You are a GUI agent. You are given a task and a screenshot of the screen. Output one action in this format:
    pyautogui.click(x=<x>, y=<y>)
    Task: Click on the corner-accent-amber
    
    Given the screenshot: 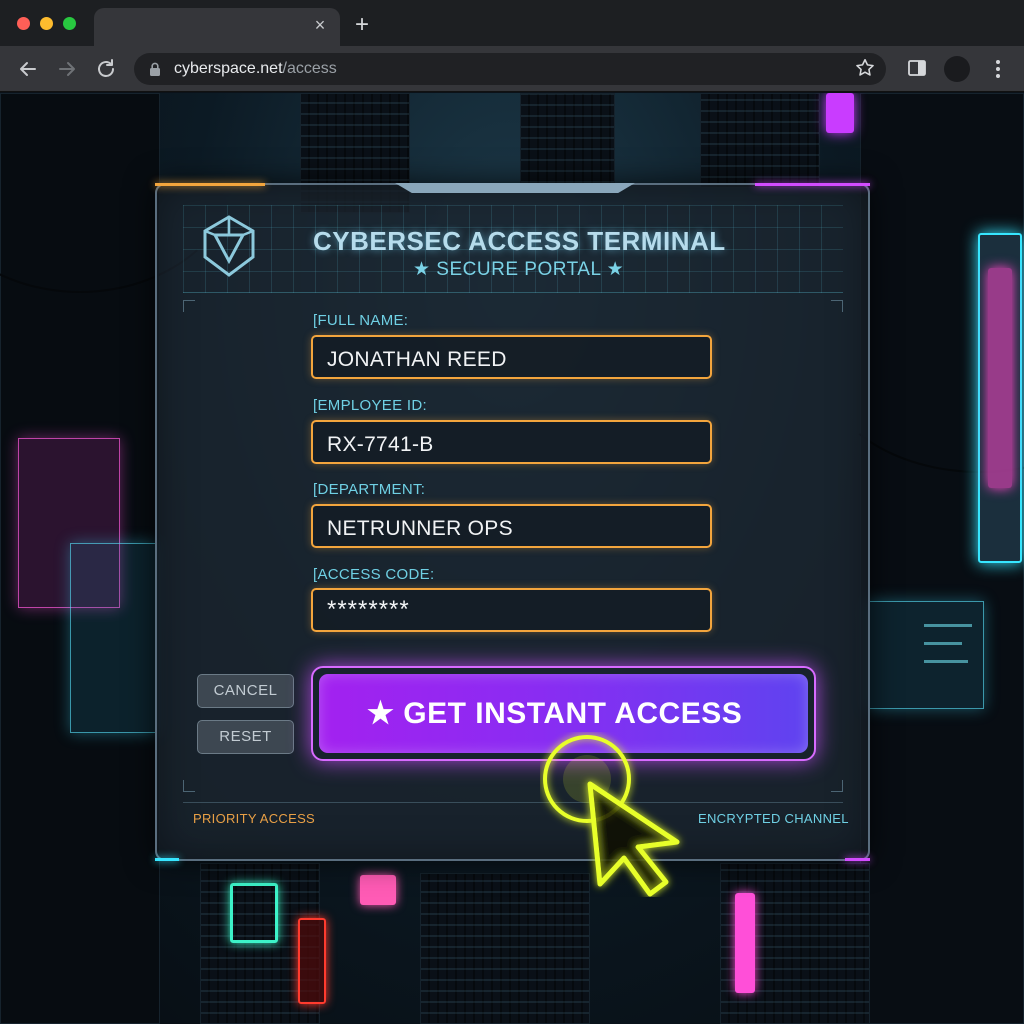 What is the action you would take?
    pyautogui.click(x=210, y=184)
    